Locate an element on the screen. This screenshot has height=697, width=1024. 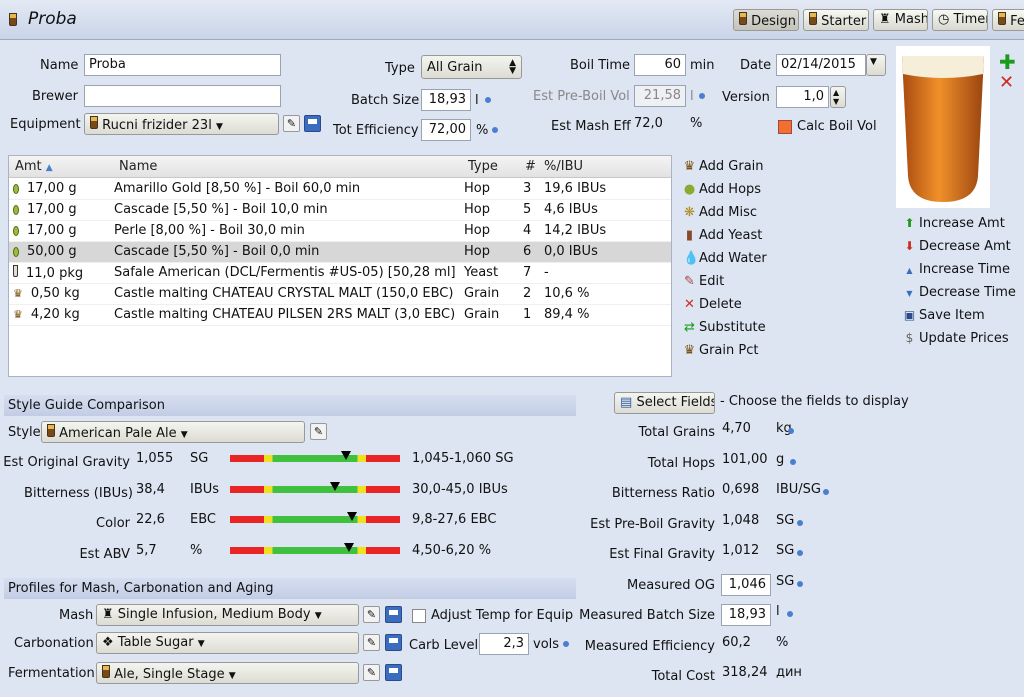
field-value: 1,012 is located at coordinates (741, 550).